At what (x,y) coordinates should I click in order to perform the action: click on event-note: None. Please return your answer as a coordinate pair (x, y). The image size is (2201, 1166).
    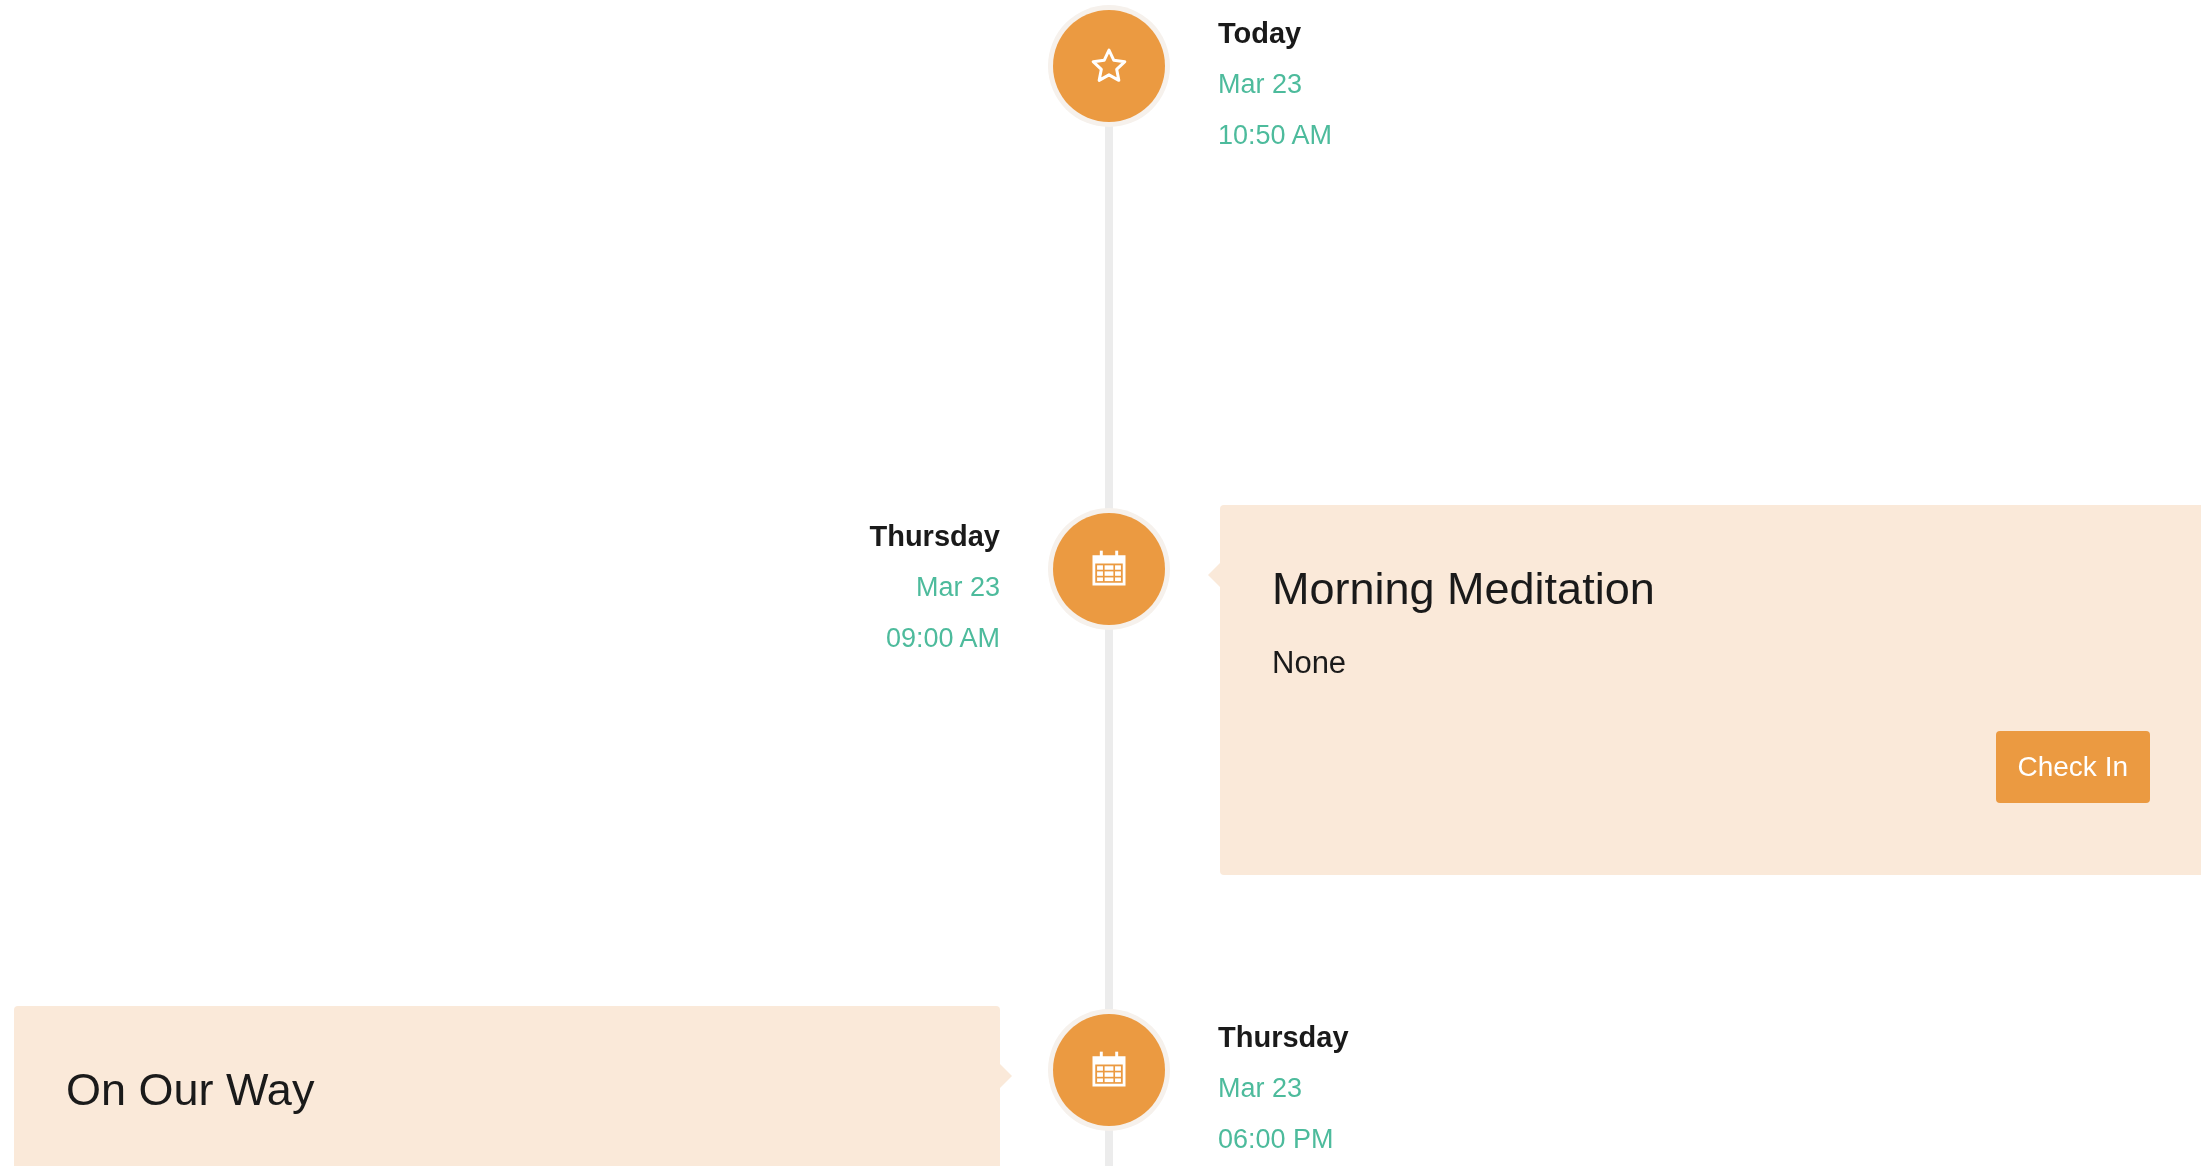
    Looking at the image, I should click on (1310, 663).